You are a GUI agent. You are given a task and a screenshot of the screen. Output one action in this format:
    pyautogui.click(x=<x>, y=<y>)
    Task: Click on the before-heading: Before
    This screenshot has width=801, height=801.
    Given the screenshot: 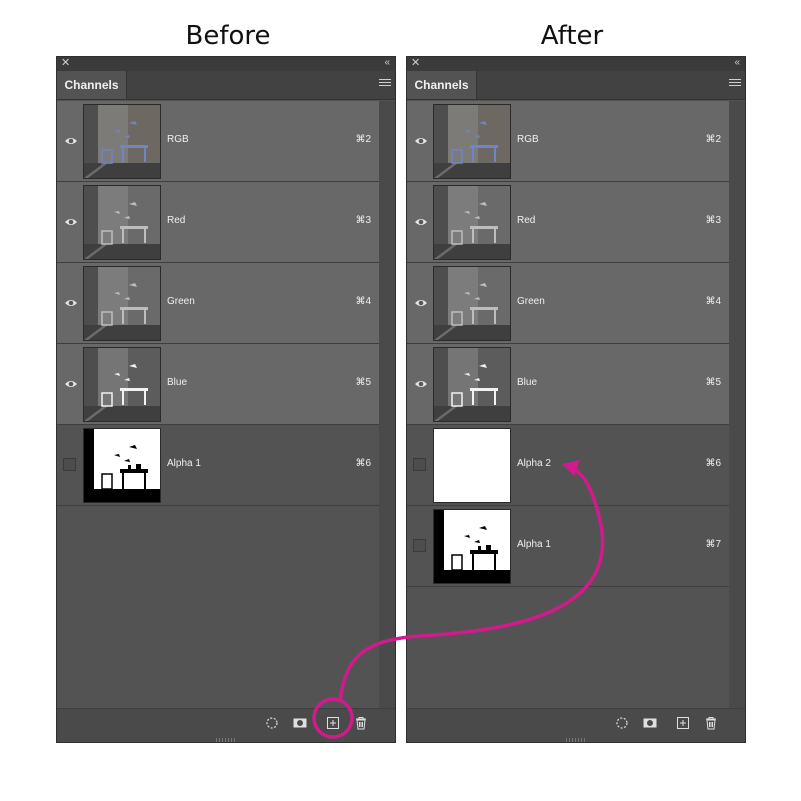 What is the action you would take?
    pyautogui.click(x=228, y=36)
    